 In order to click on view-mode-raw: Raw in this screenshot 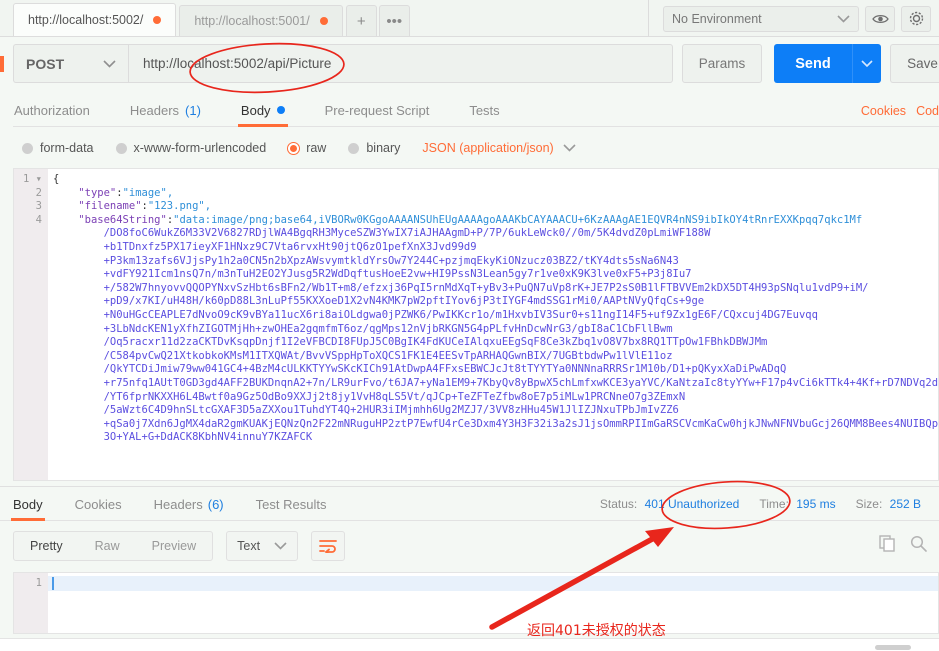, I will do `click(107, 546)`.